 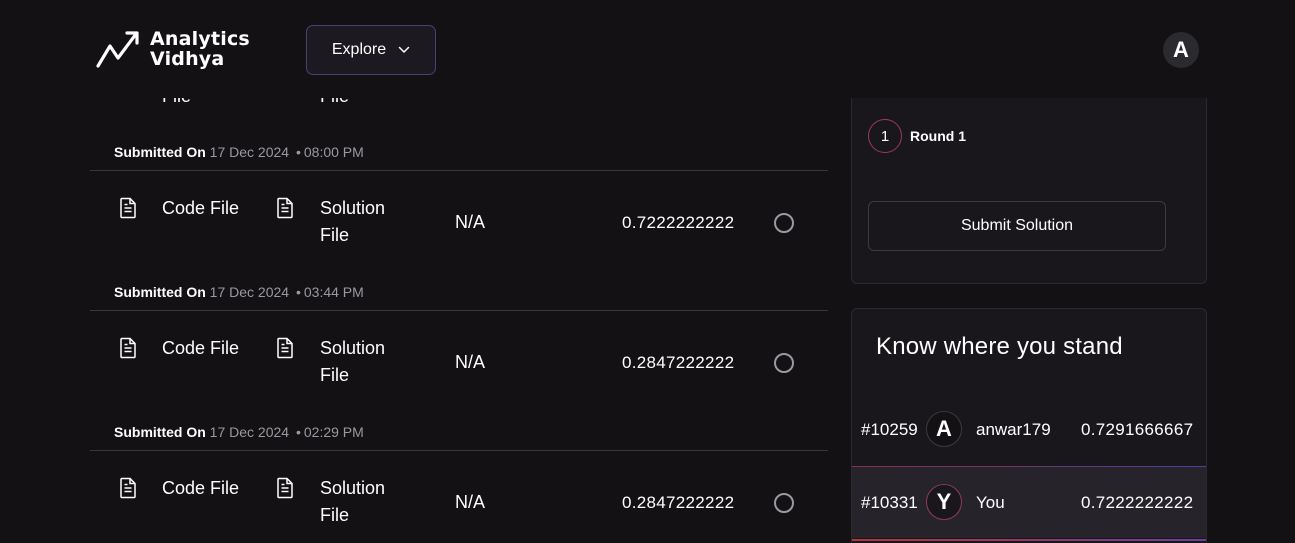 I want to click on logo-line-1: Analytics, so click(x=200, y=39).